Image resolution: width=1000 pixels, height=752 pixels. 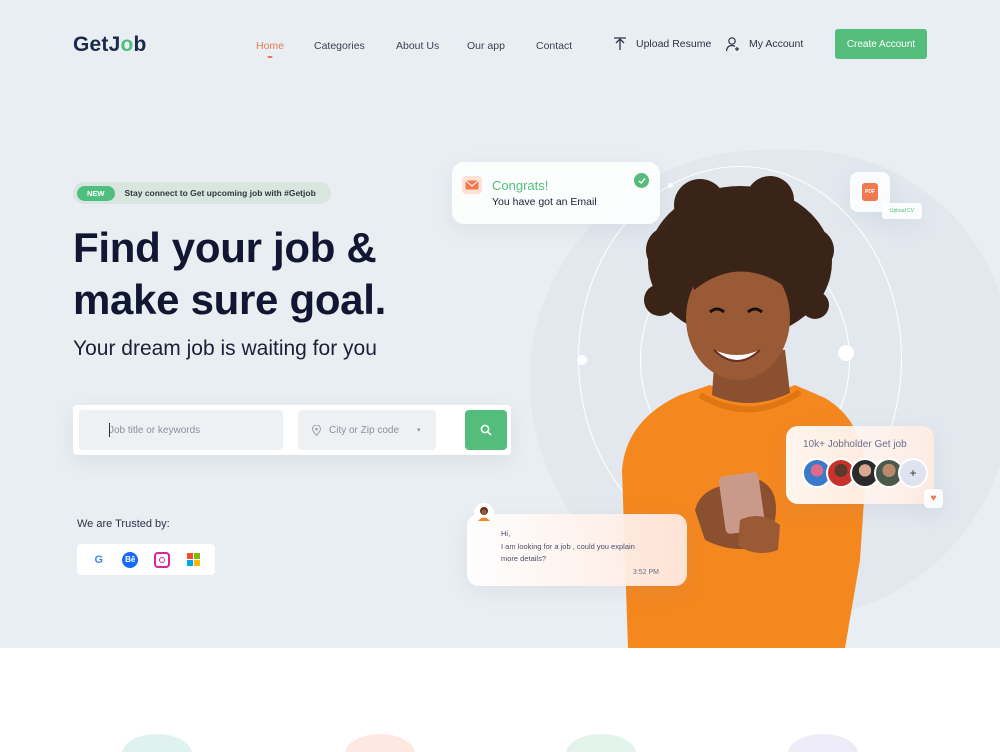 I want to click on location-select: City or Zip code ▾, so click(x=367, y=430).